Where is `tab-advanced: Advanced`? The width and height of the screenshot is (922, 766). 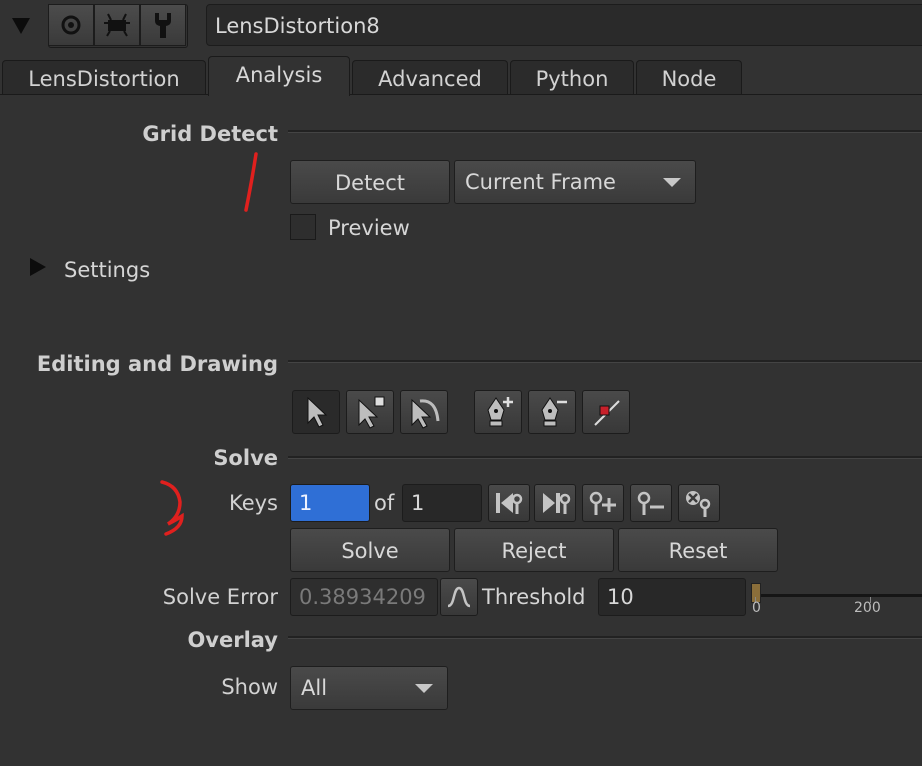 tab-advanced: Advanced is located at coordinates (430, 77).